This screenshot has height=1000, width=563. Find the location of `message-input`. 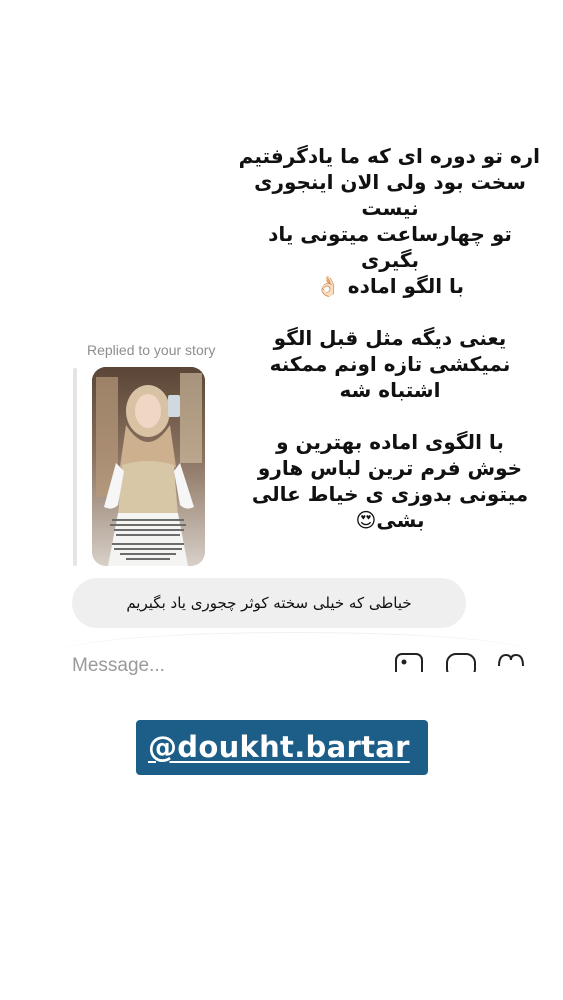

message-input is located at coordinates (182, 666).